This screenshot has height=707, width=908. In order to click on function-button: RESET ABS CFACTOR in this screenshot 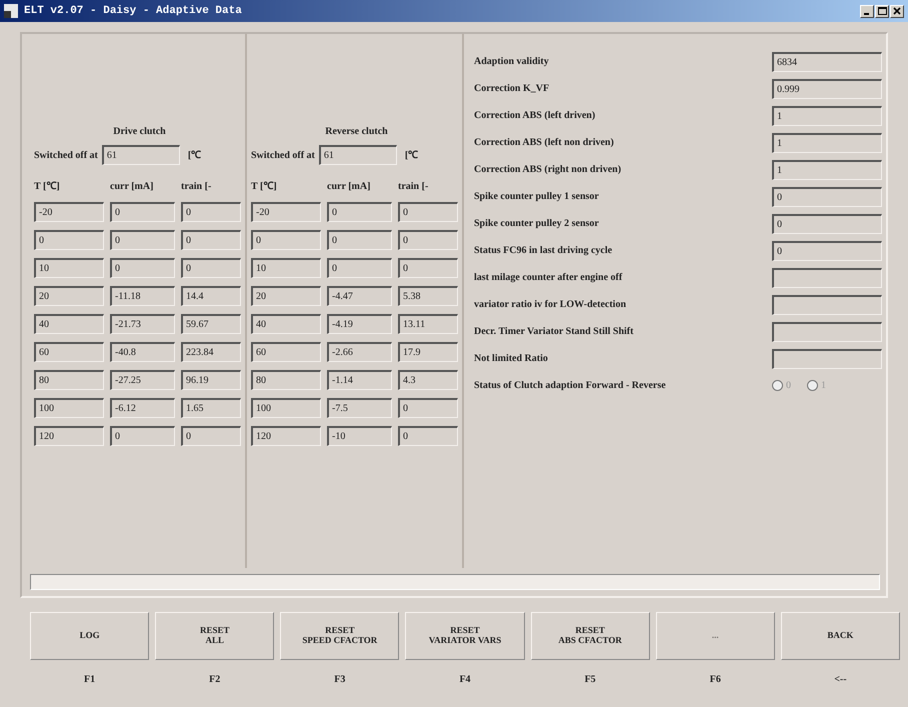, I will do `click(590, 636)`.